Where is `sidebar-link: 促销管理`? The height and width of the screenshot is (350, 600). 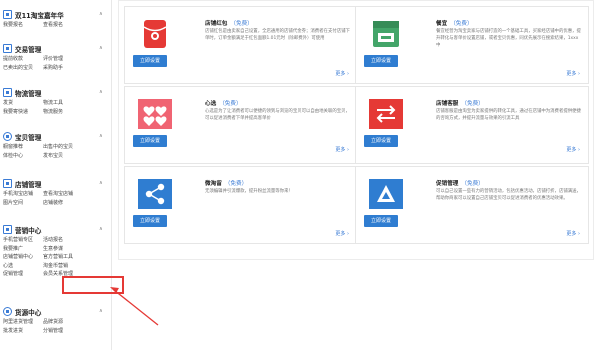 sidebar-link: 促销管理 is located at coordinates (23, 273).